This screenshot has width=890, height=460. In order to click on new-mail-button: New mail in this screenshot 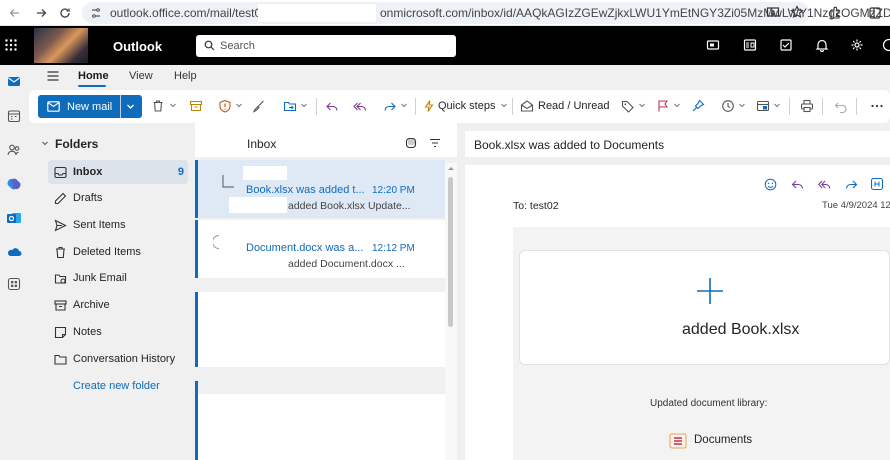, I will do `click(90, 106)`.